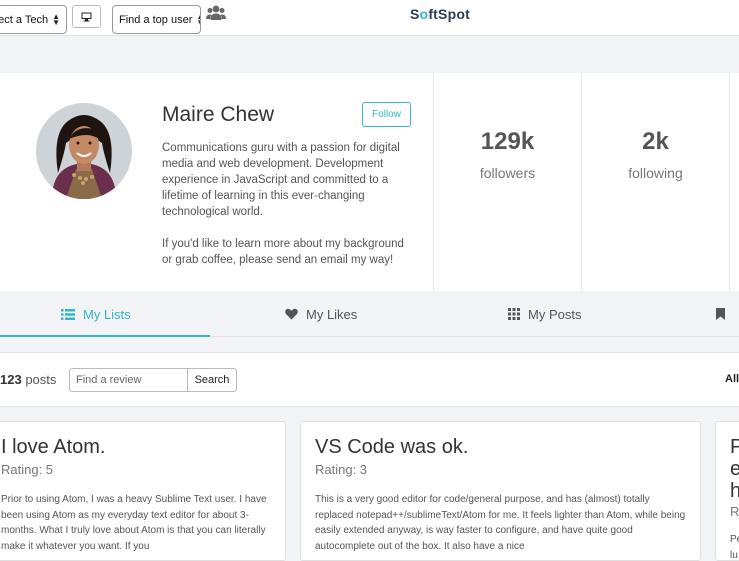  I want to click on avatar, so click(84, 151).